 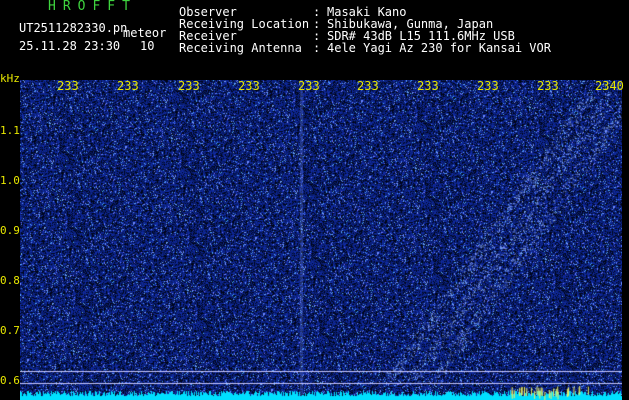 What do you see at coordinates (439, 48) in the screenshot?
I see `antenna-value: 4ele Yagi Az 230 for Kansai VOR` at bounding box center [439, 48].